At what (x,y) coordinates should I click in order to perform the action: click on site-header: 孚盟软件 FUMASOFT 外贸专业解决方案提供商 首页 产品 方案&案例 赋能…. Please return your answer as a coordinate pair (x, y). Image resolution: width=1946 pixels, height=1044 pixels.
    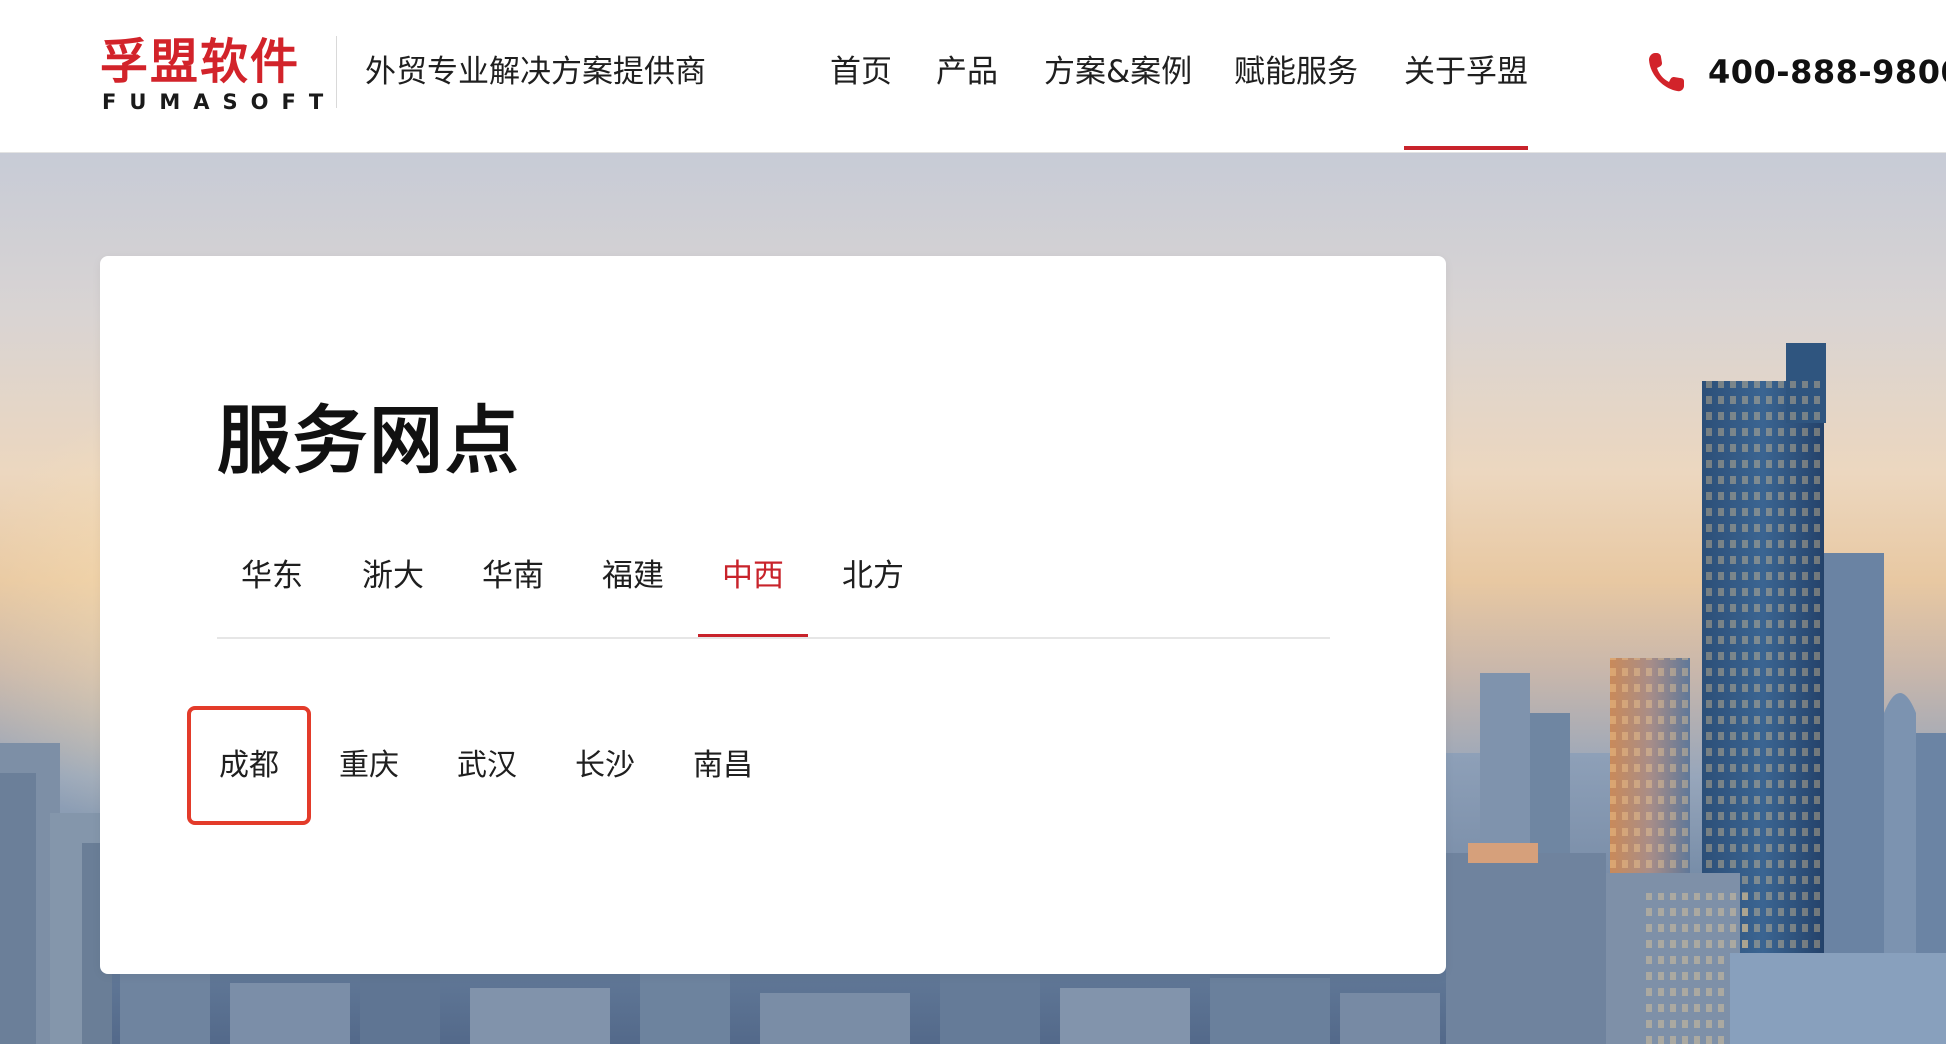
    Looking at the image, I should click on (973, 76).